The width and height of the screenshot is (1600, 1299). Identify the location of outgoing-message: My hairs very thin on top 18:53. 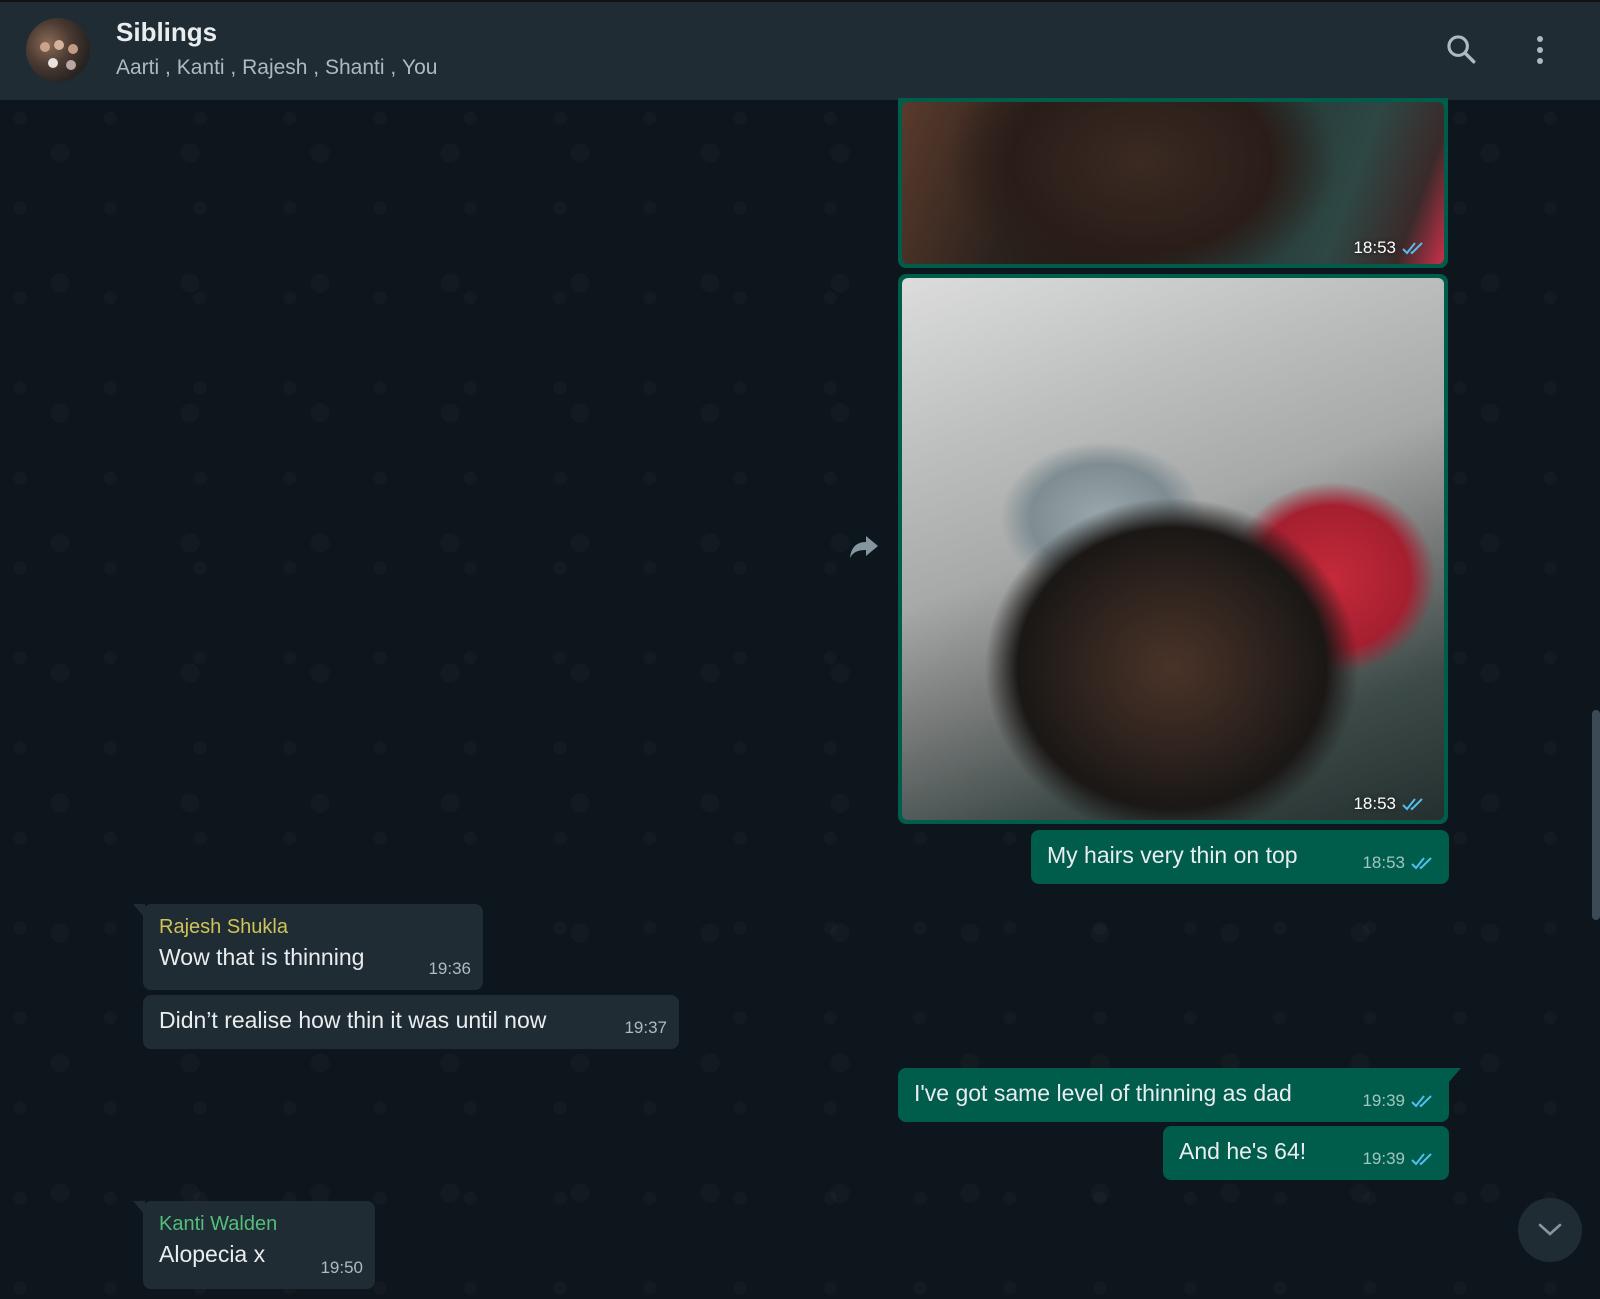
(1240, 857).